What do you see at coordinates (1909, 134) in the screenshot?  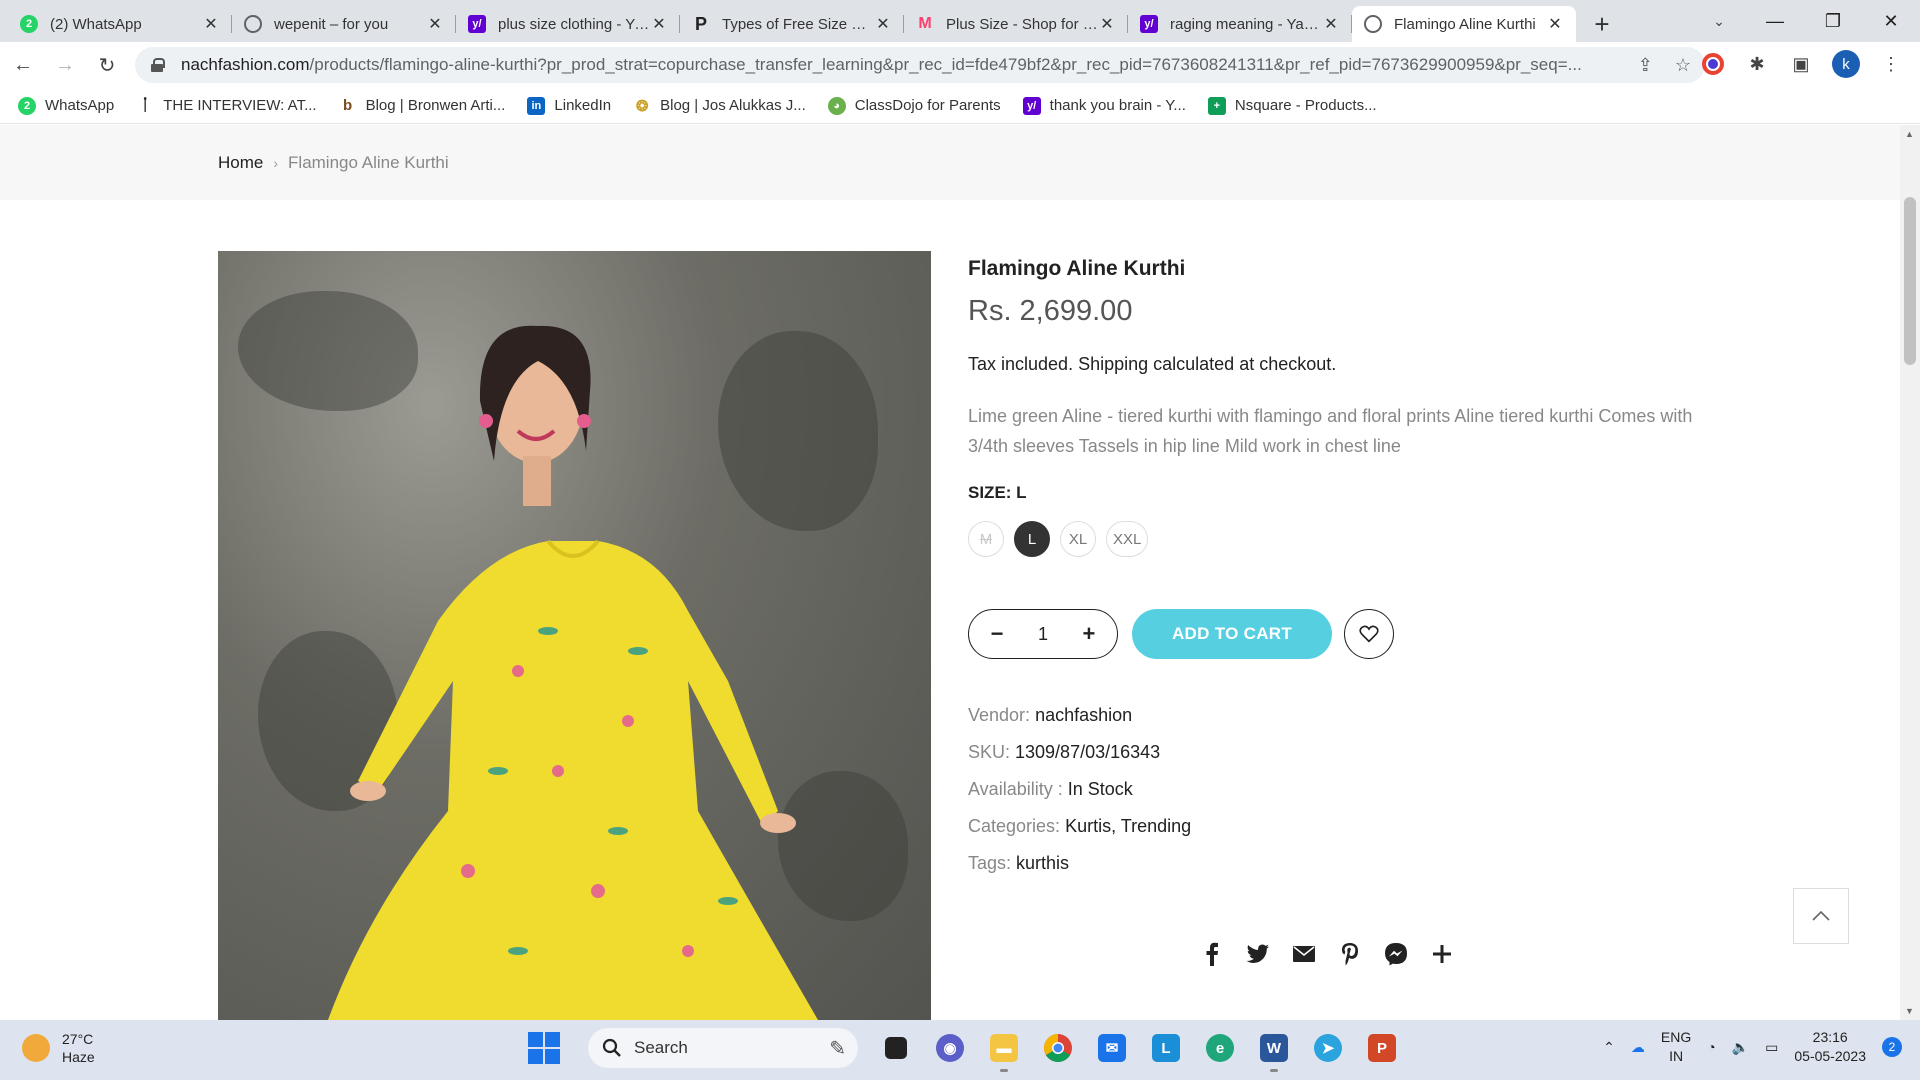 I see `scroll-up-arrow-icon: ▲` at bounding box center [1909, 134].